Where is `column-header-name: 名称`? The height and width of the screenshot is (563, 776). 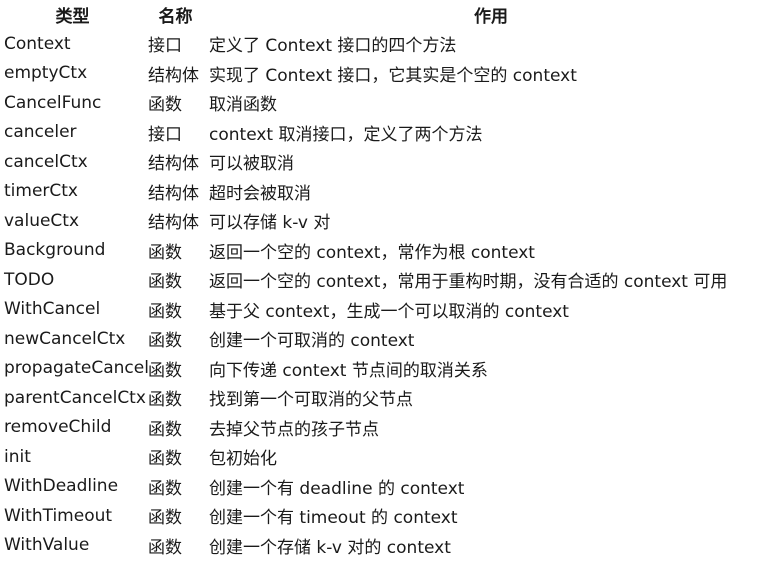 column-header-name: 名称 is located at coordinates (175, 17).